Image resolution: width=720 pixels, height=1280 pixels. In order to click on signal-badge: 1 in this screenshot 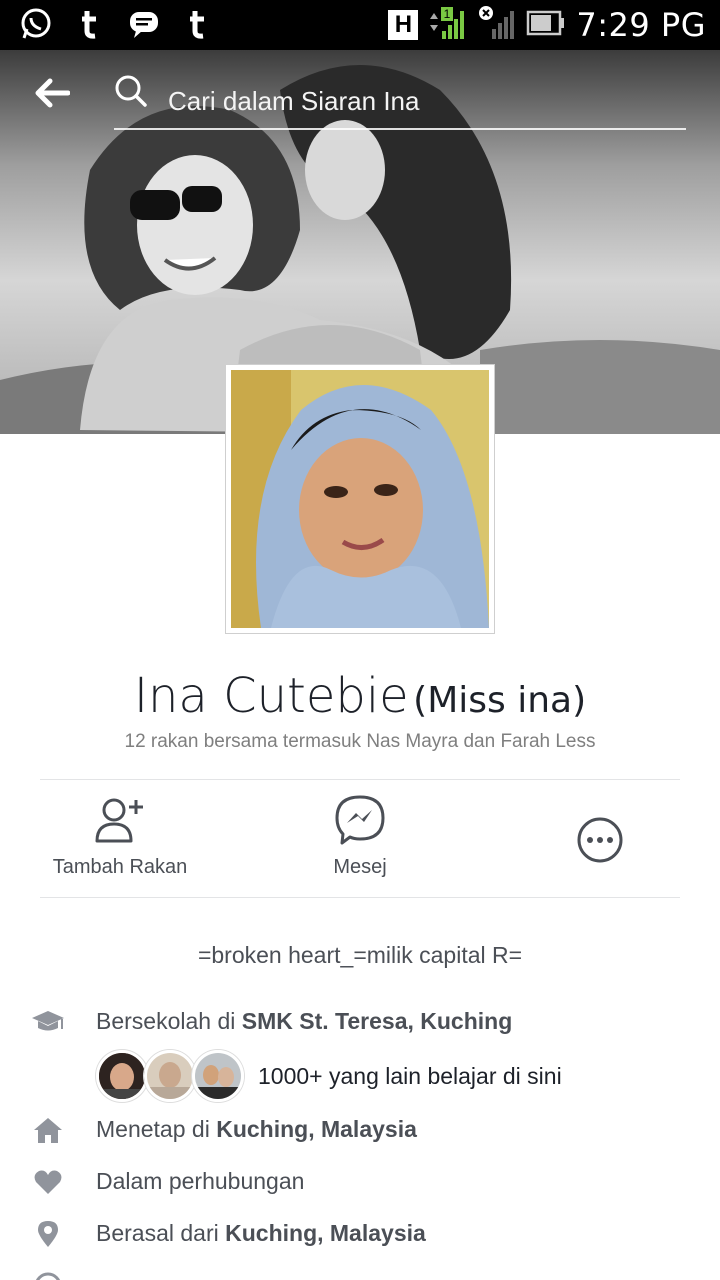, I will do `click(447, 14)`.